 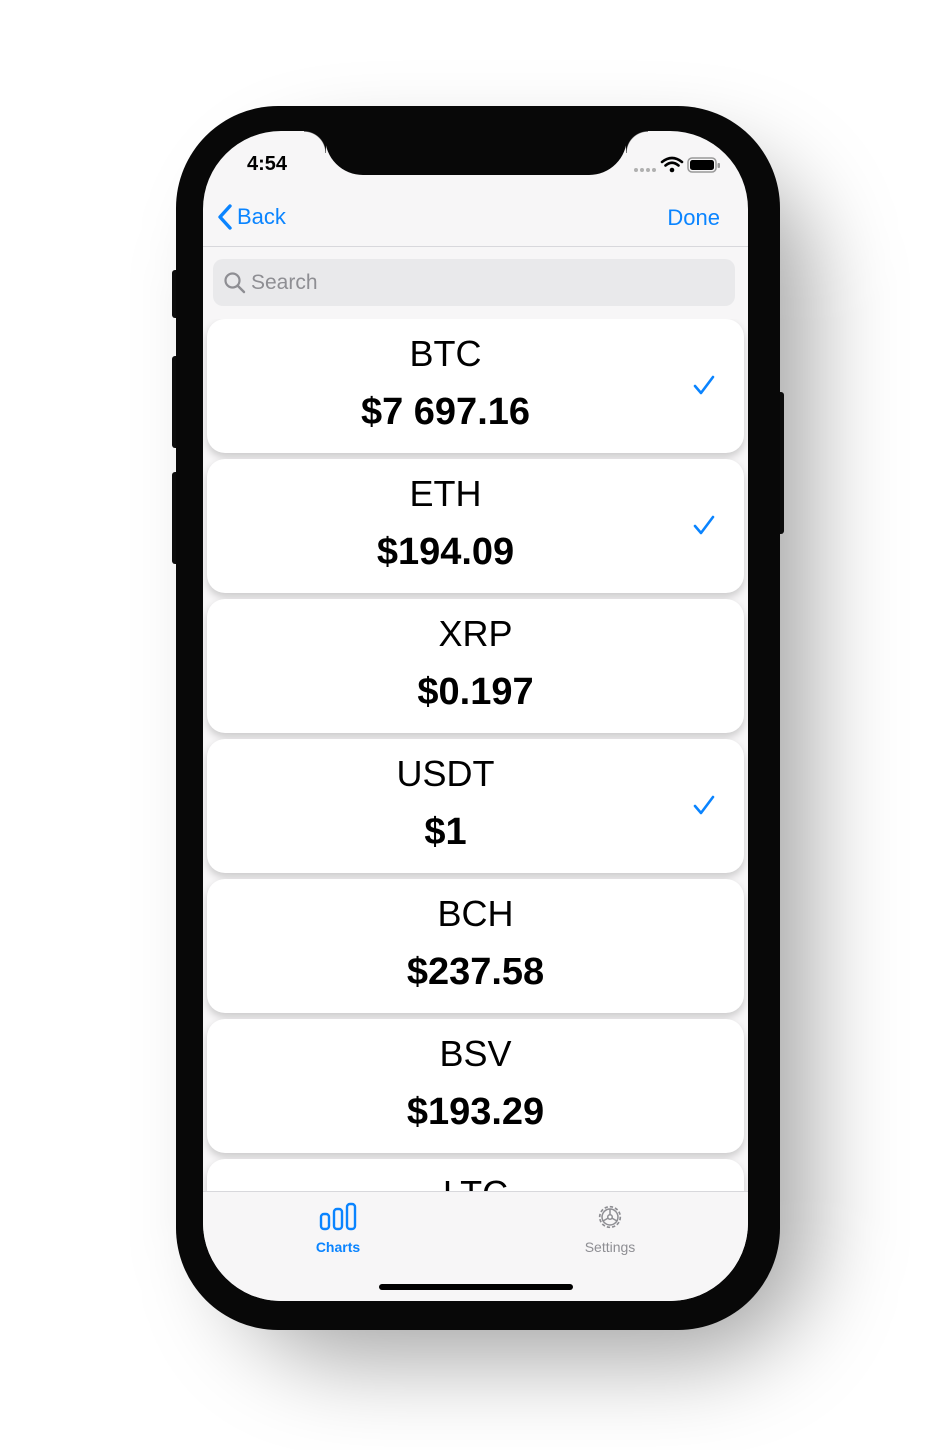 I want to click on done-button: Done, so click(x=693, y=218).